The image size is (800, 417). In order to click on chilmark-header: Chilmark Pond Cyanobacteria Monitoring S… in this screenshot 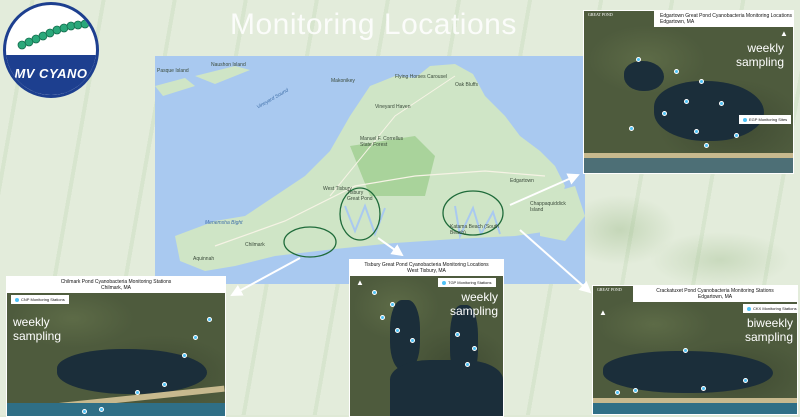, I will do `click(116, 285)`.